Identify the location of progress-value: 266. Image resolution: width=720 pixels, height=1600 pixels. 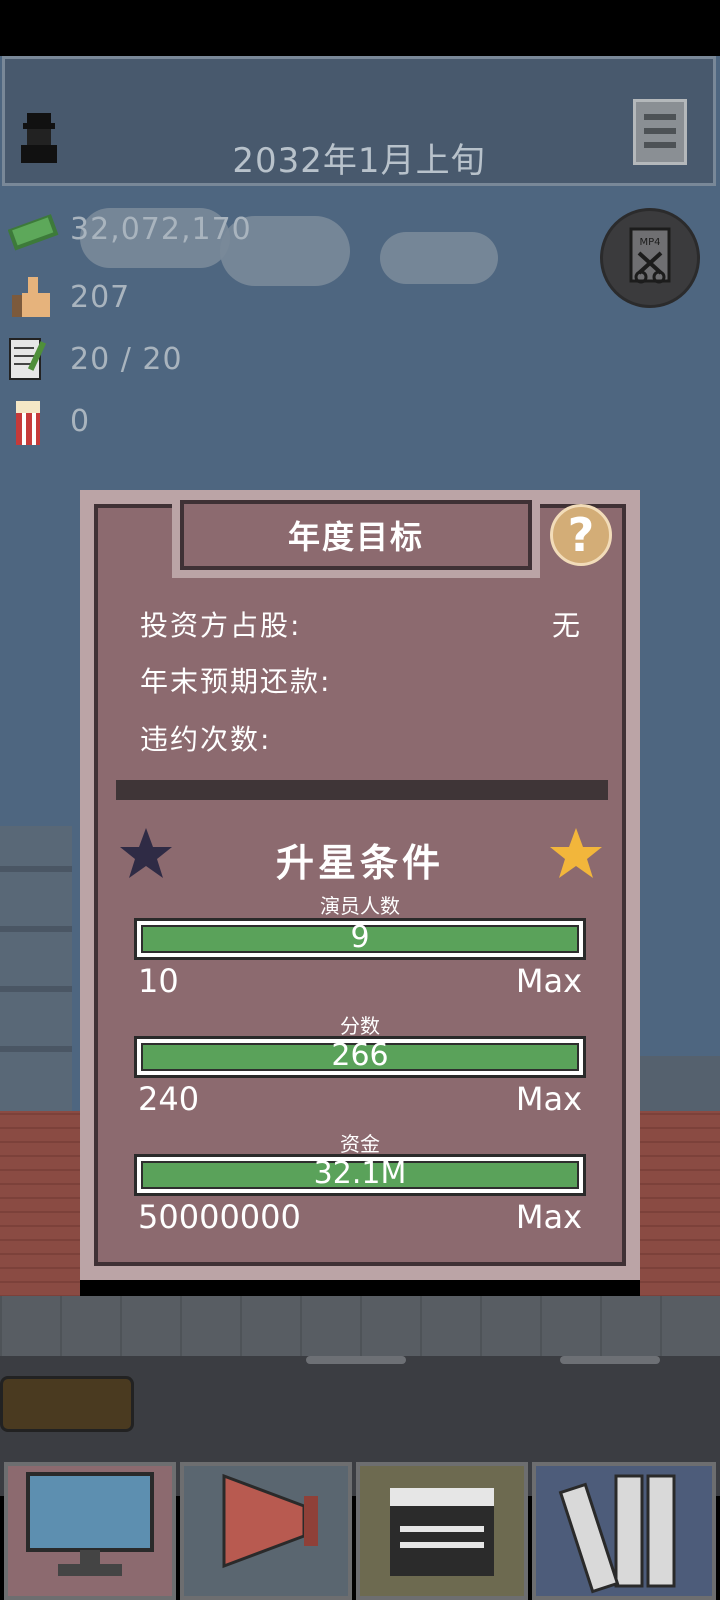
(360, 1055).